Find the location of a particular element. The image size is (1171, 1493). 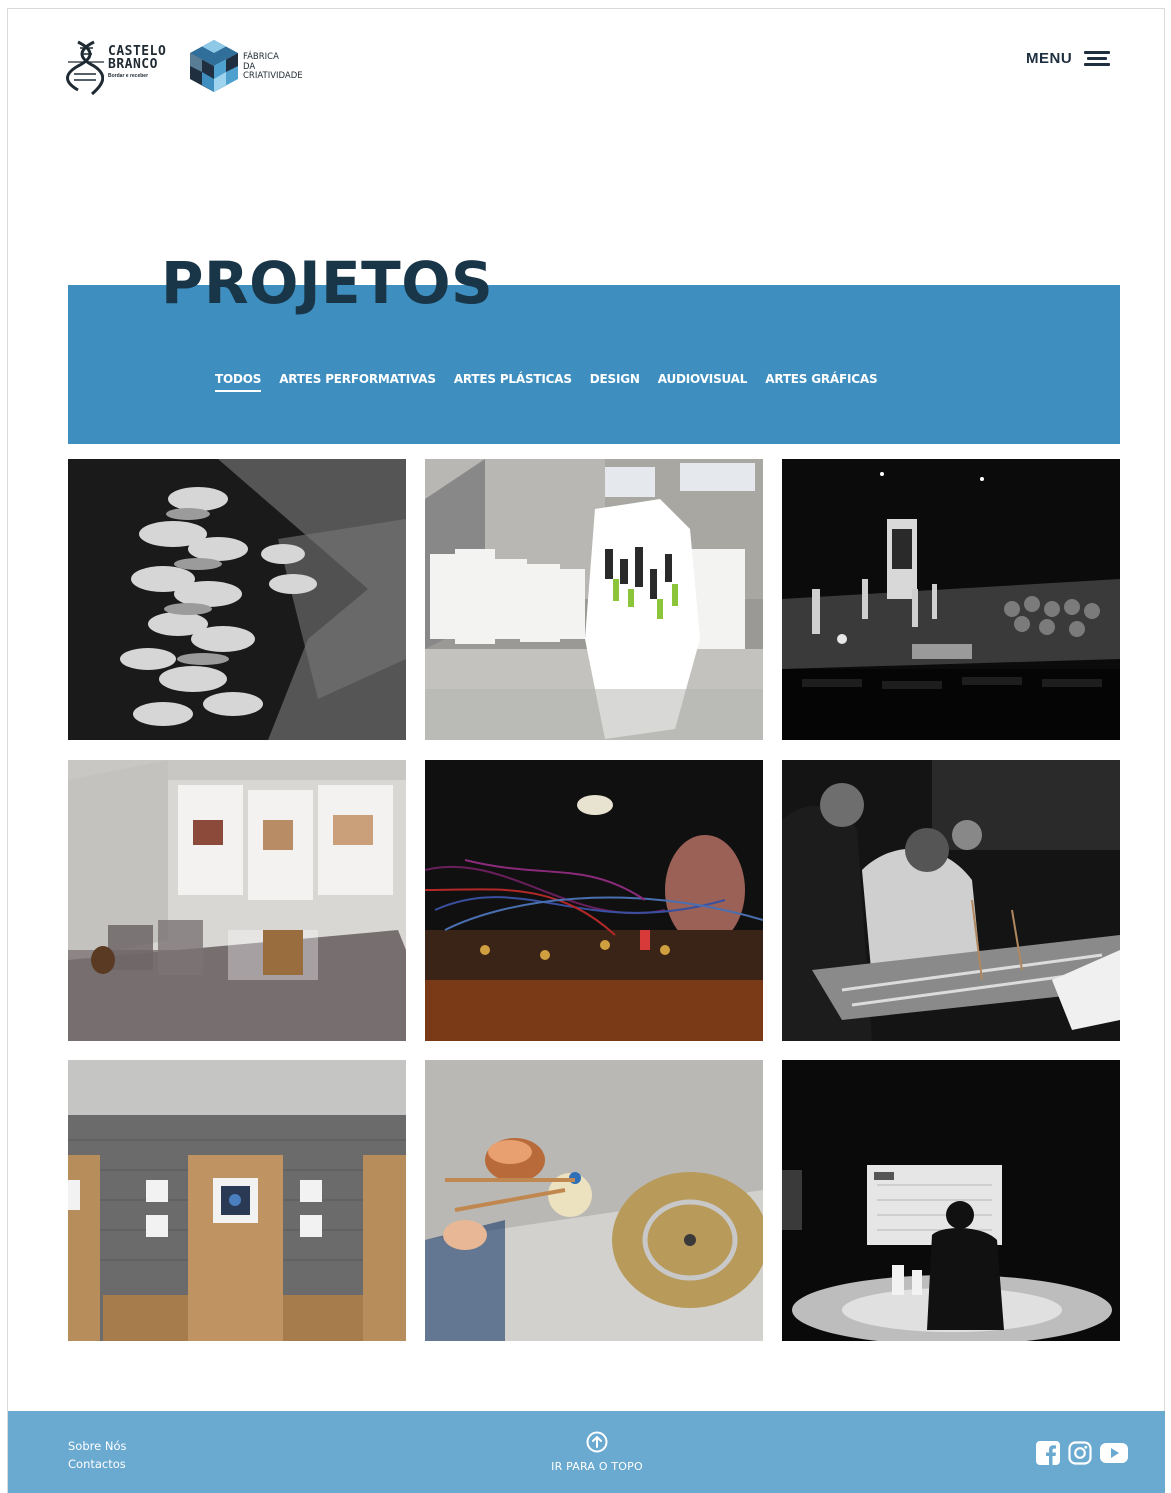

filter-artes-plasticas: ARTES PLÁSTICAS is located at coordinates (513, 382).